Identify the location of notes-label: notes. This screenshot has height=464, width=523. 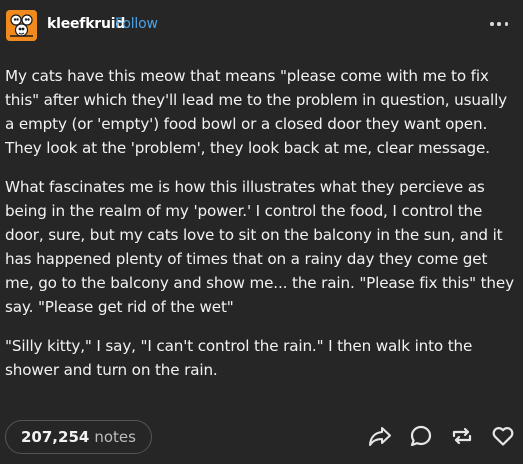
(115, 437).